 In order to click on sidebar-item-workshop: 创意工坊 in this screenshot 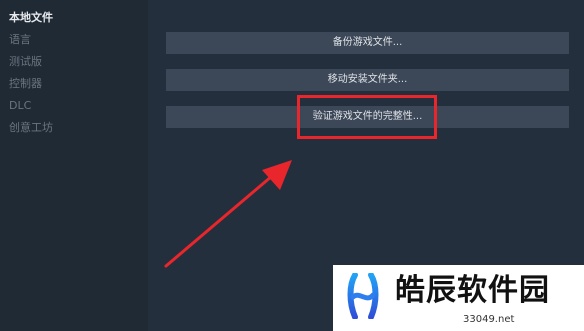, I will do `click(31, 128)`.